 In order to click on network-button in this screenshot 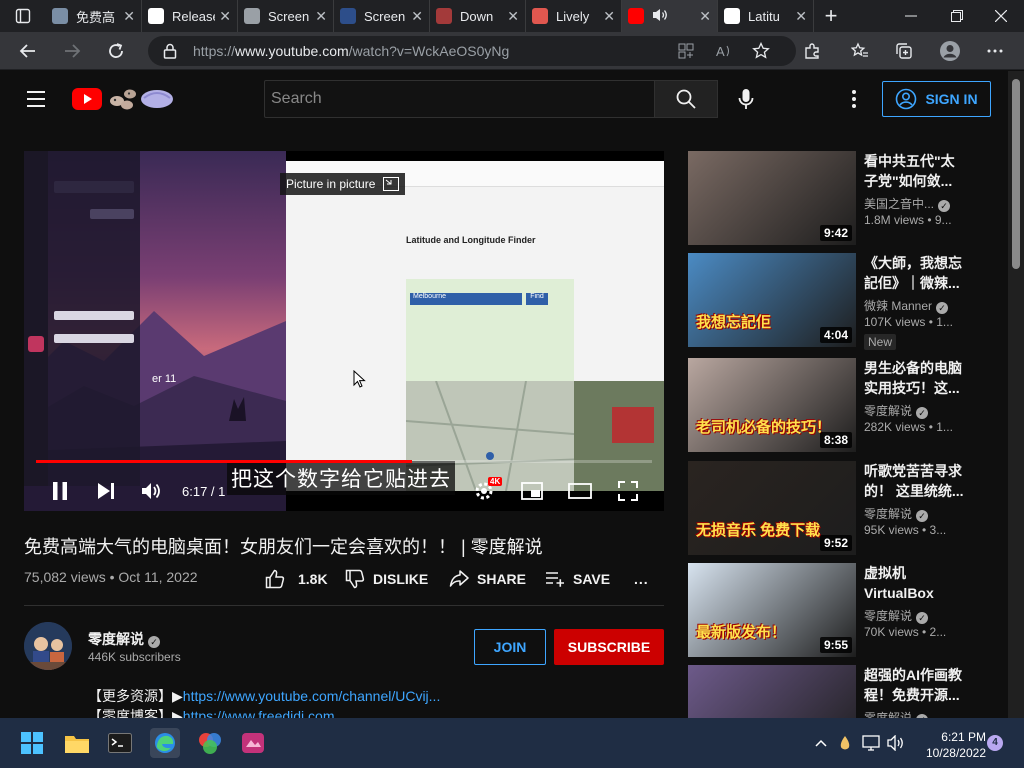, I will do `click(871, 743)`.